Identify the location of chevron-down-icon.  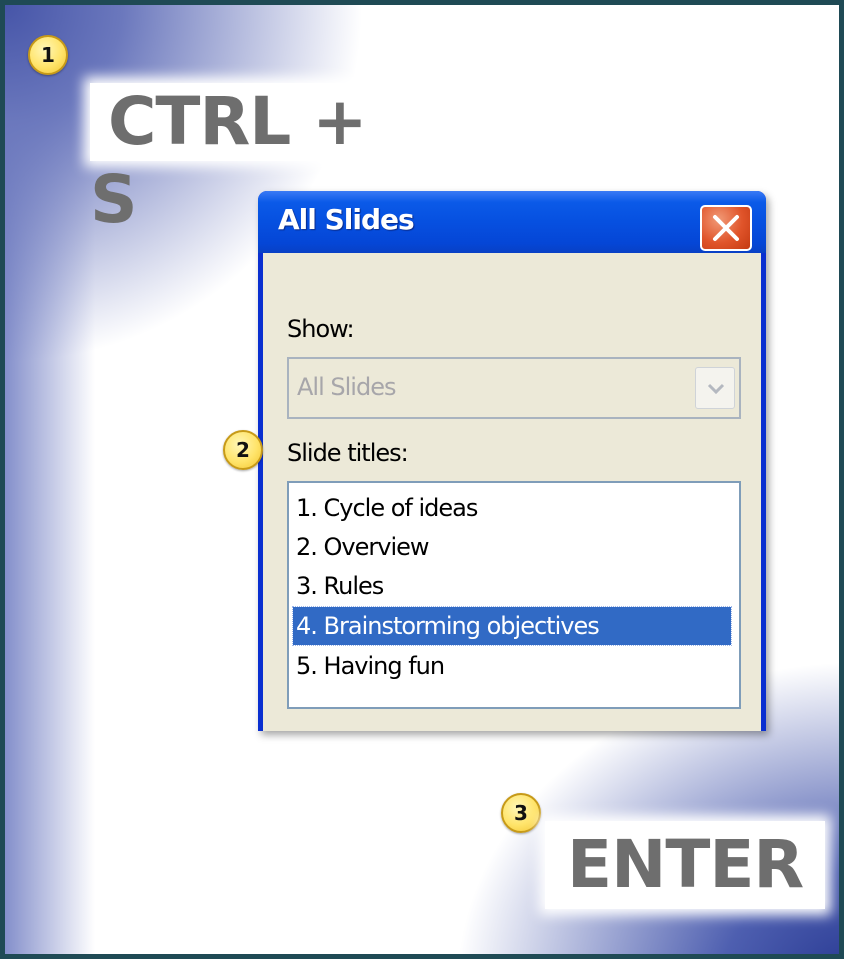
(716, 389).